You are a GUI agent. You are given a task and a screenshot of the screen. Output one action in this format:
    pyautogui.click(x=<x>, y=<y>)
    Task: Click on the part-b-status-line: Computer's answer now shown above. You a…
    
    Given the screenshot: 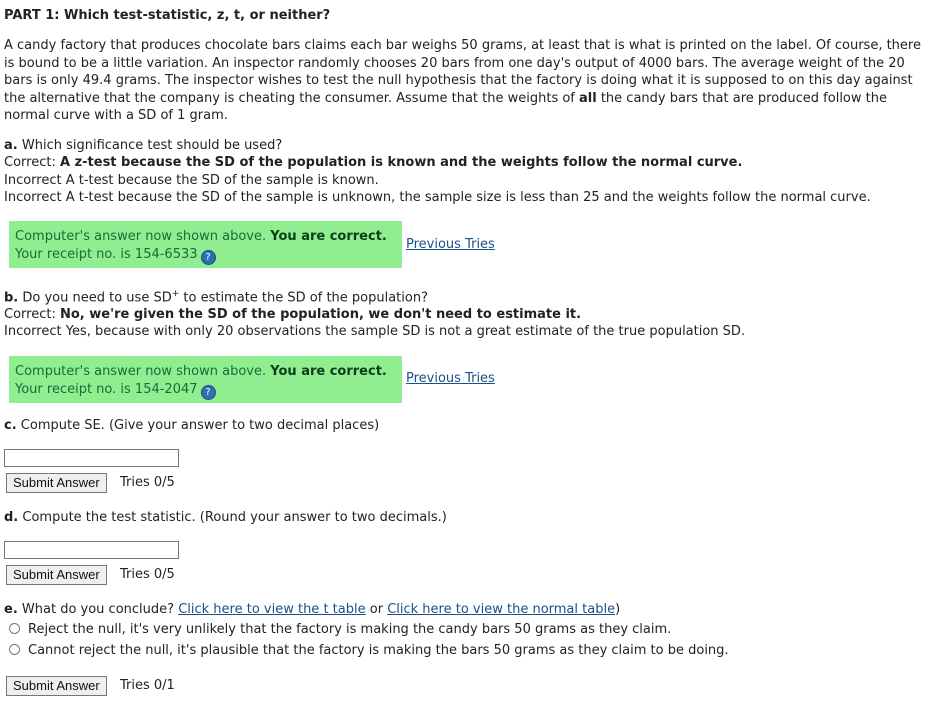 What is the action you would take?
    pyautogui.click(x=208, y=372)
    